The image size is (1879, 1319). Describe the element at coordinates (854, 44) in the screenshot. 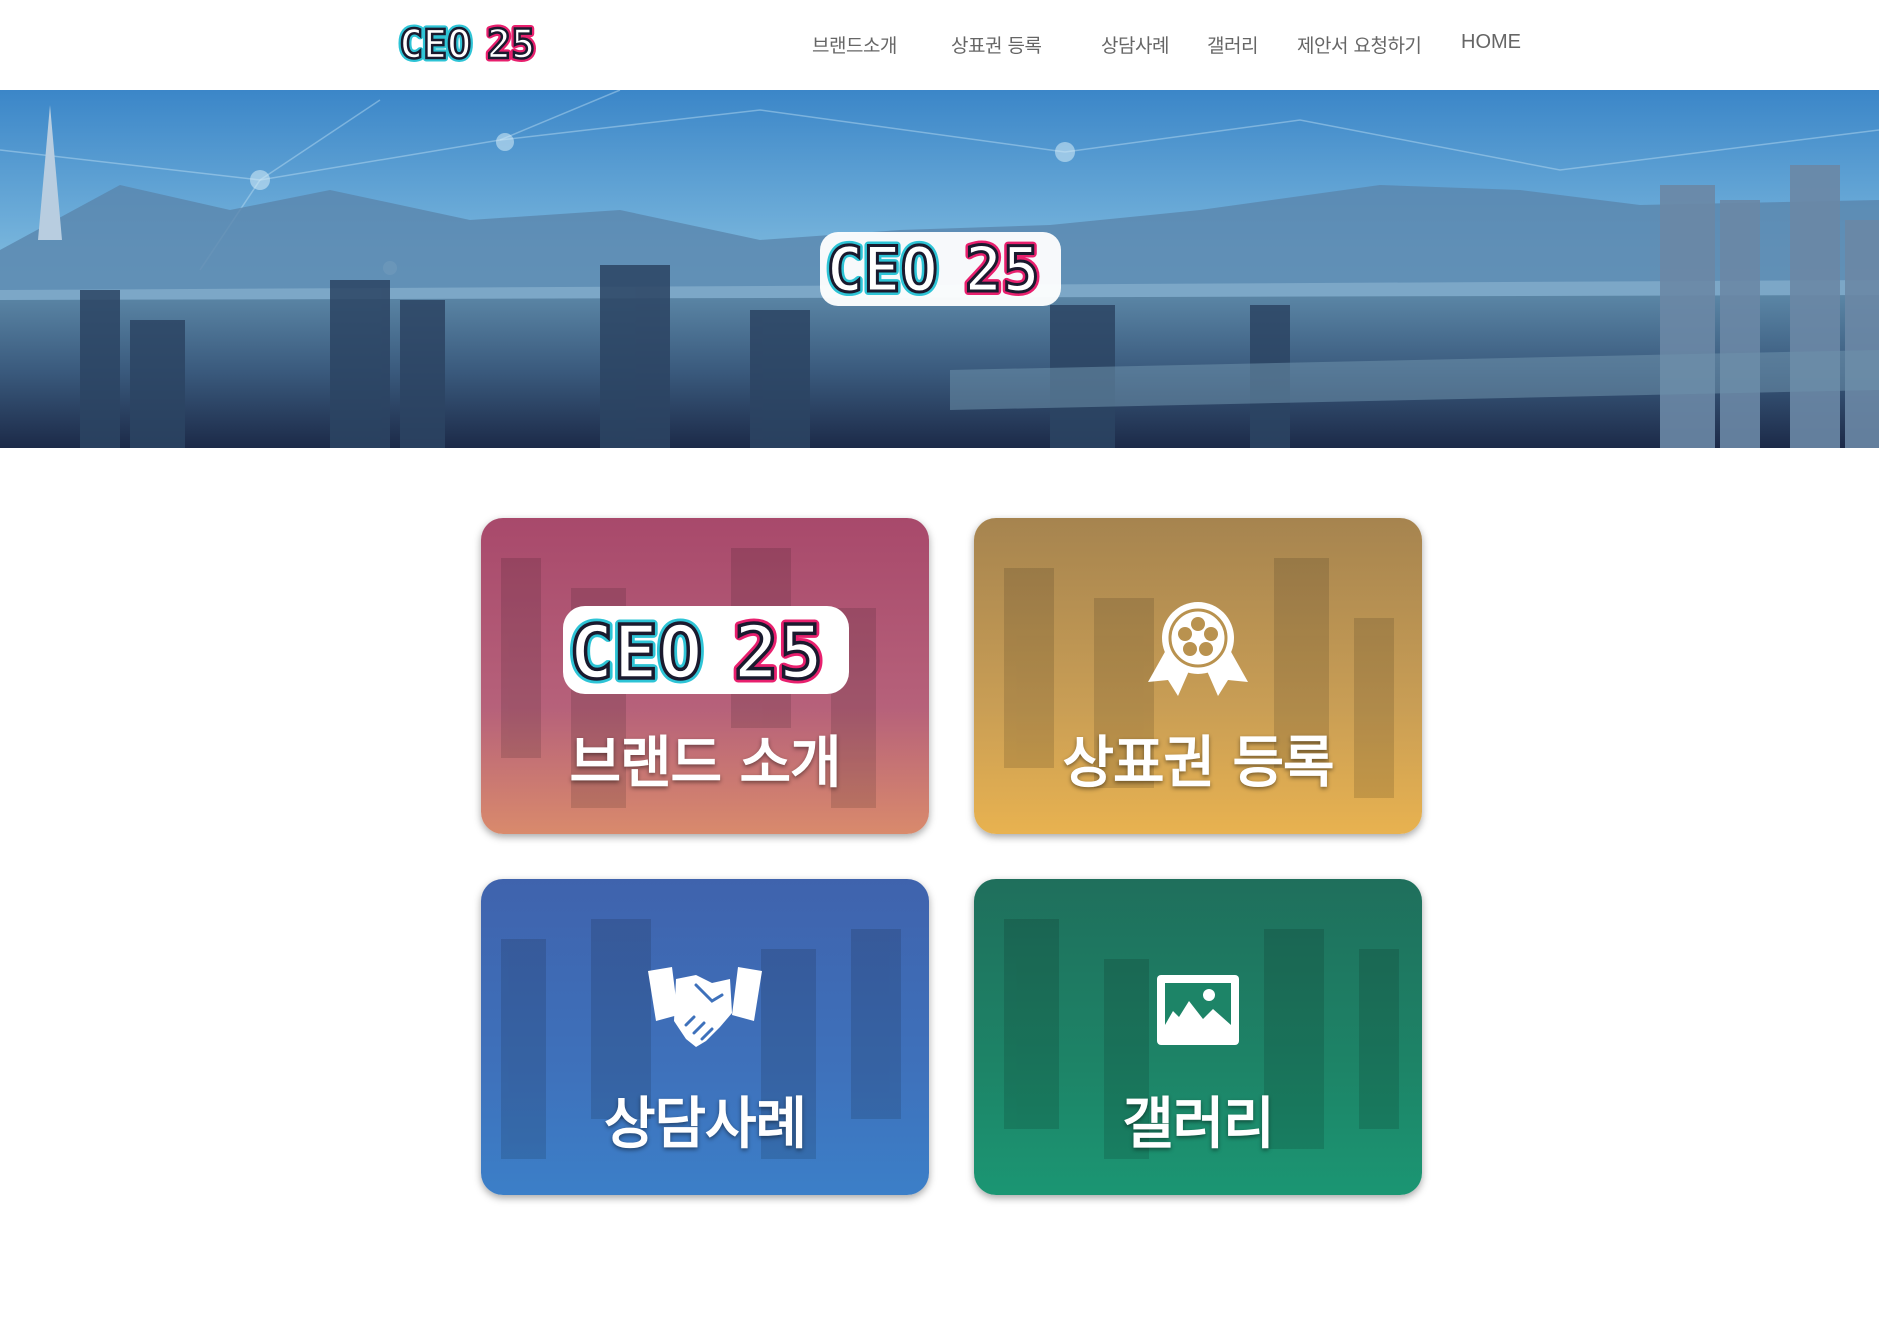

I see `nav-brand: 브랜드소개` at that location.